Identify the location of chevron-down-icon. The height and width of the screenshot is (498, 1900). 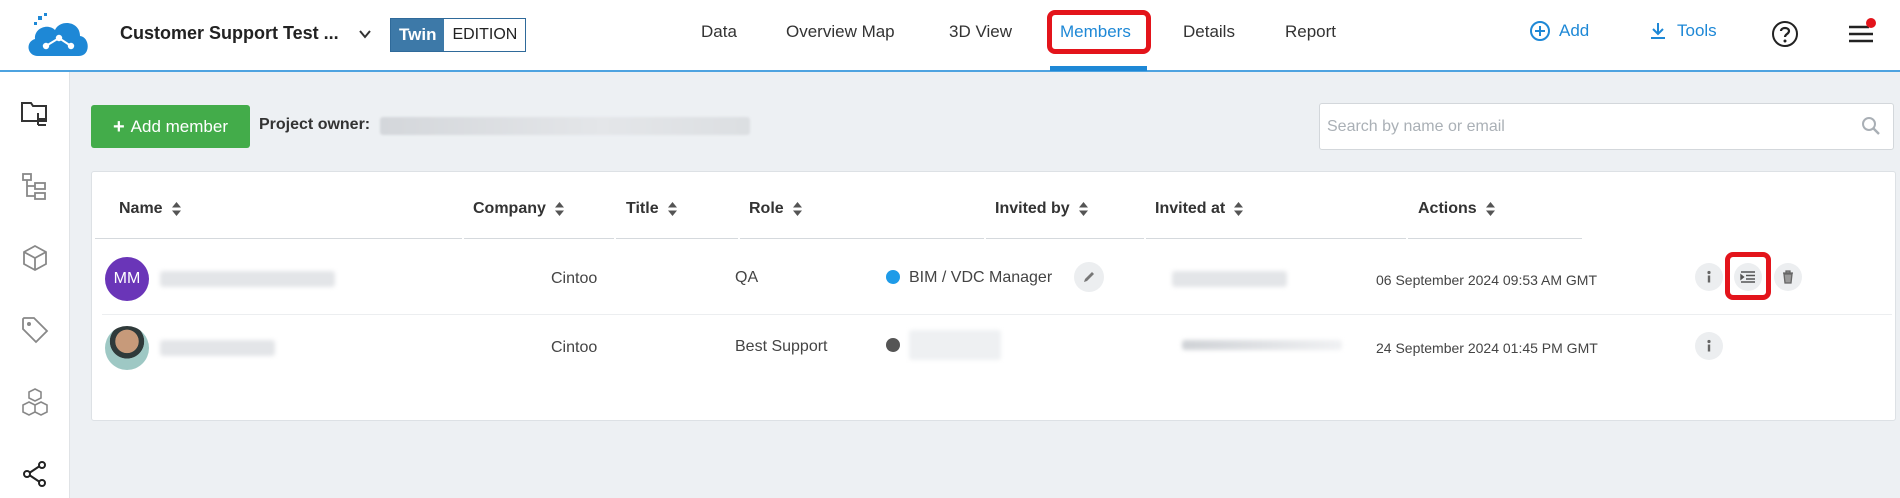
(365, 34).